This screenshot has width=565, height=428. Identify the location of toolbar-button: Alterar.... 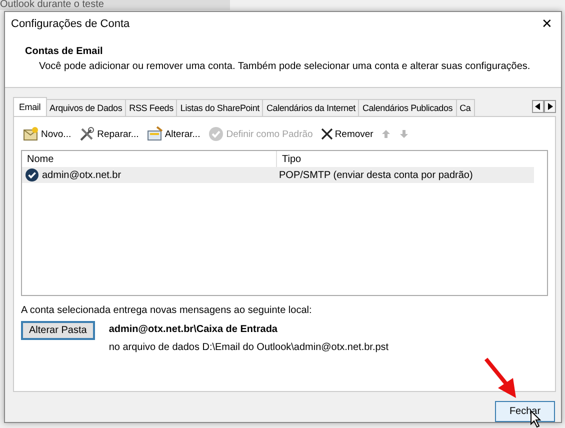
(173, 134).